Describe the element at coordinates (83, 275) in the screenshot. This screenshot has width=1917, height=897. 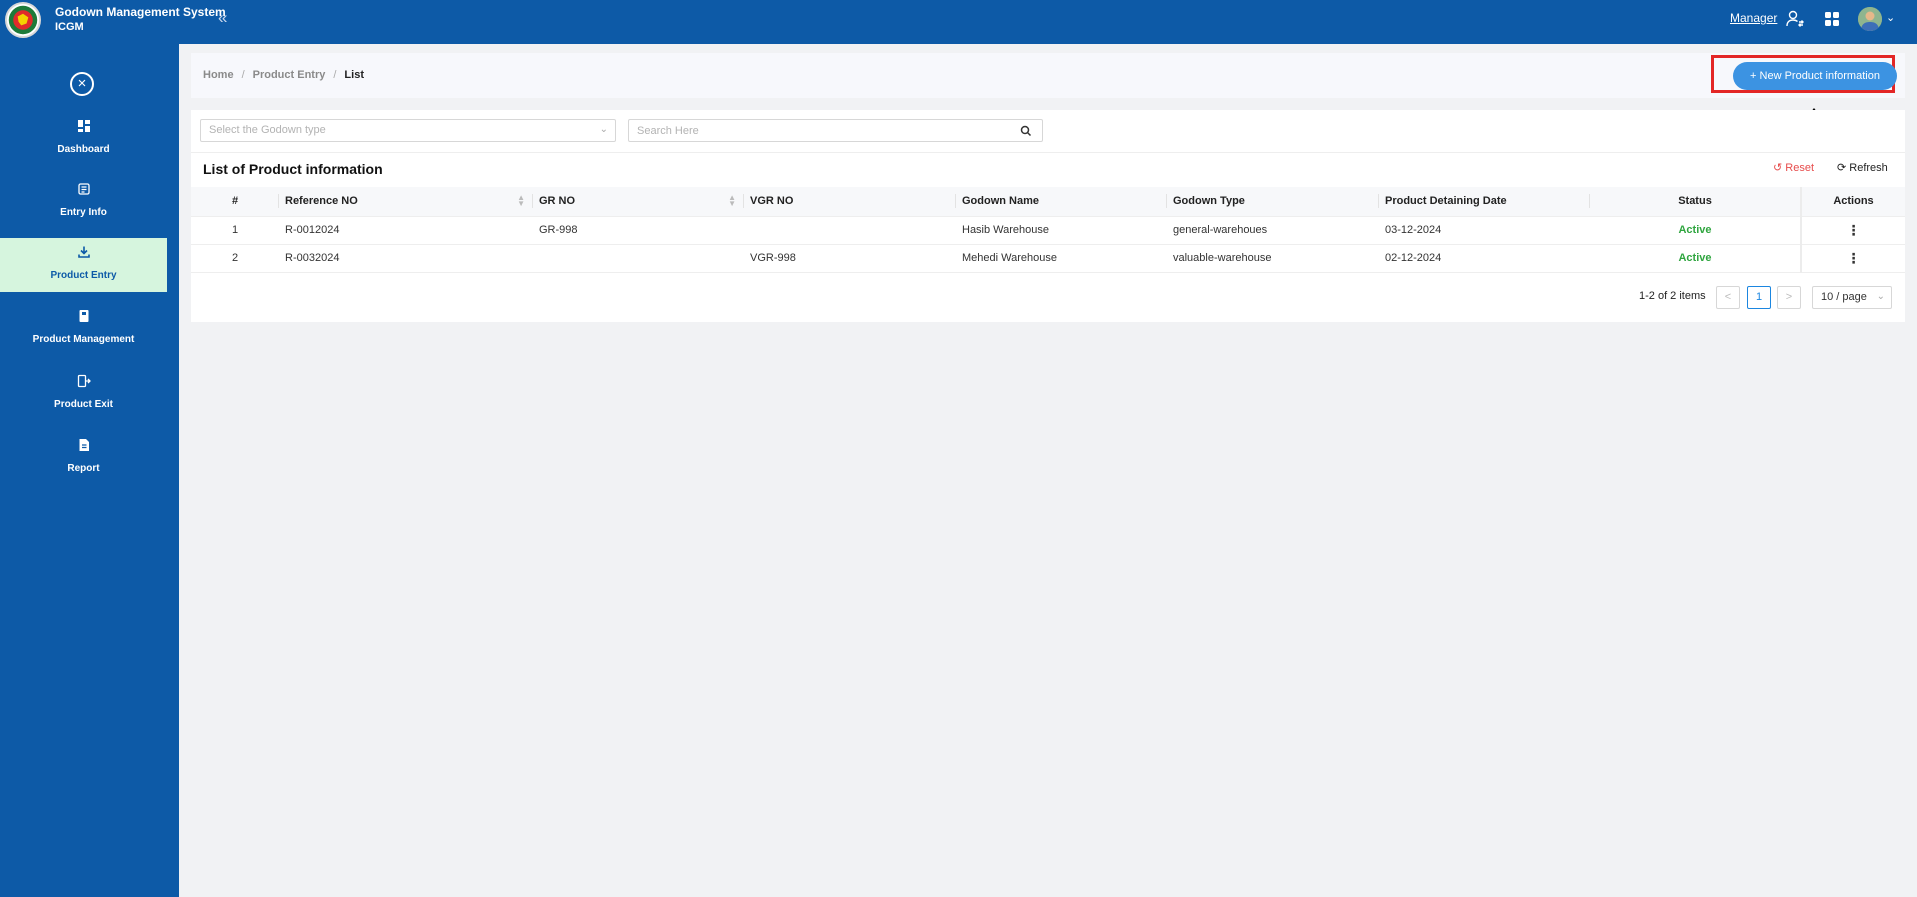
I see `sidebar-item-label: Product Entry` at that location.